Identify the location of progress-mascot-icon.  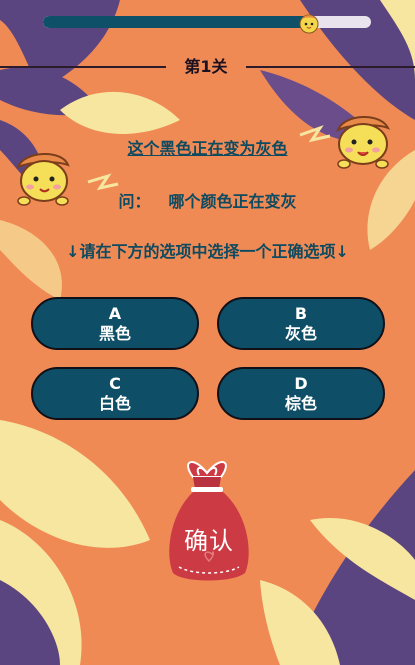
(309, 24).